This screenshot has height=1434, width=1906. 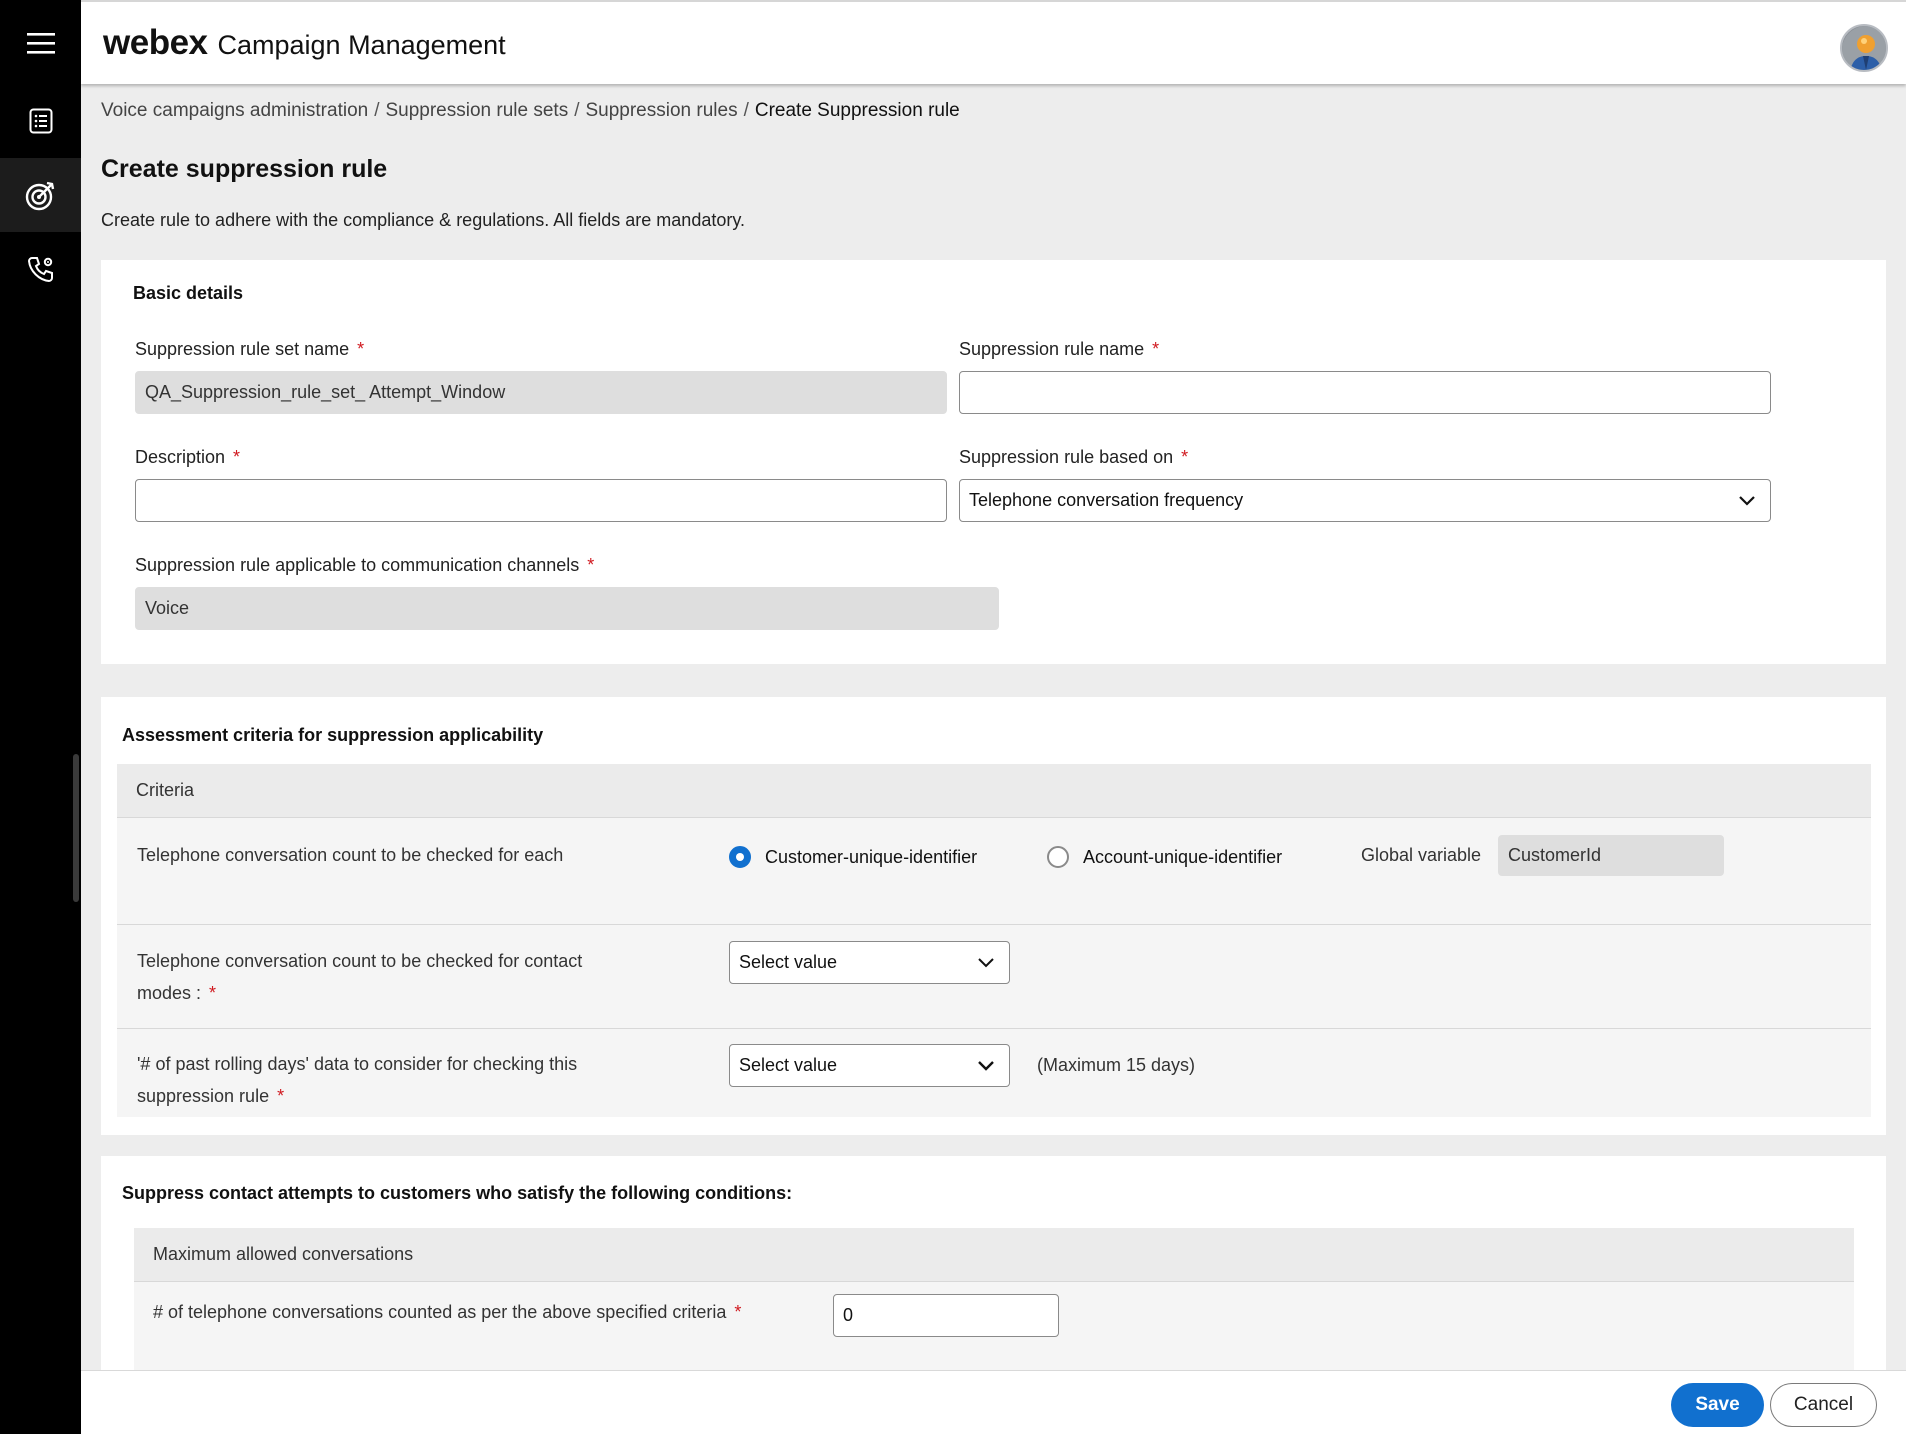 I want to click on contact-modes-value: Select value, so click(x=788, y=962).